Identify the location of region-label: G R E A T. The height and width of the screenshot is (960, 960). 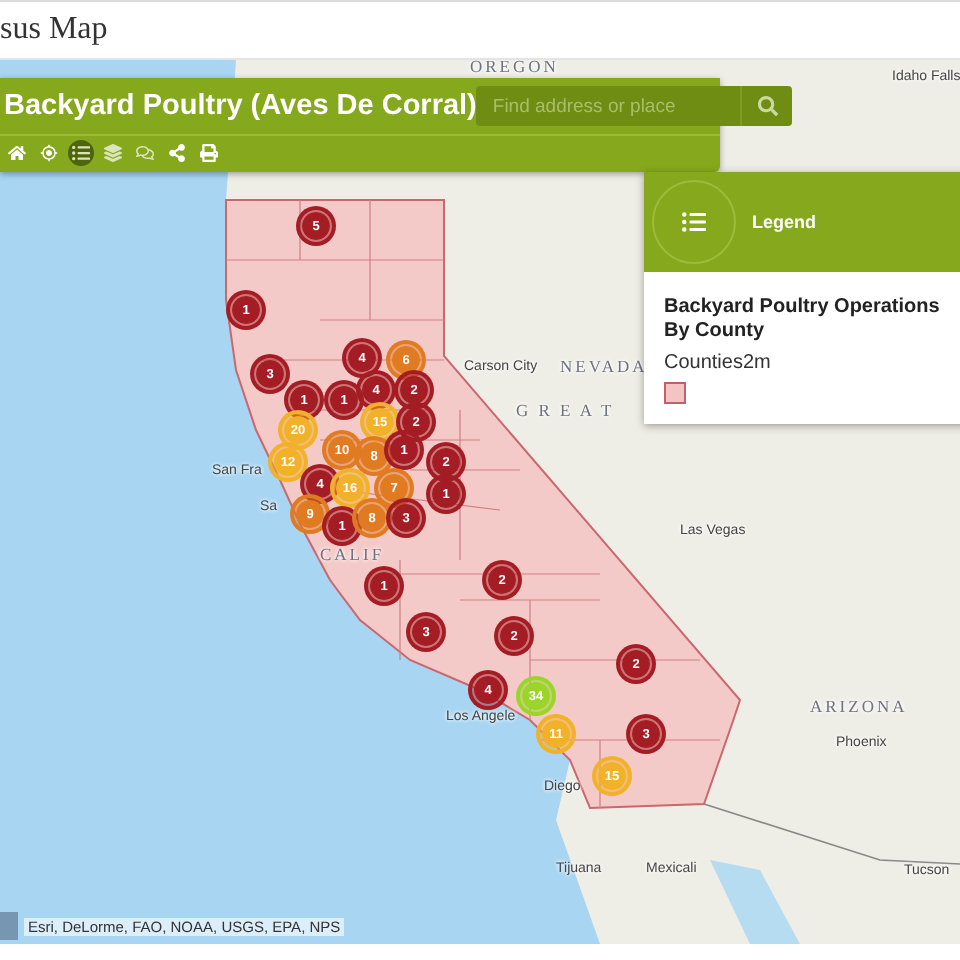
(565, 410).